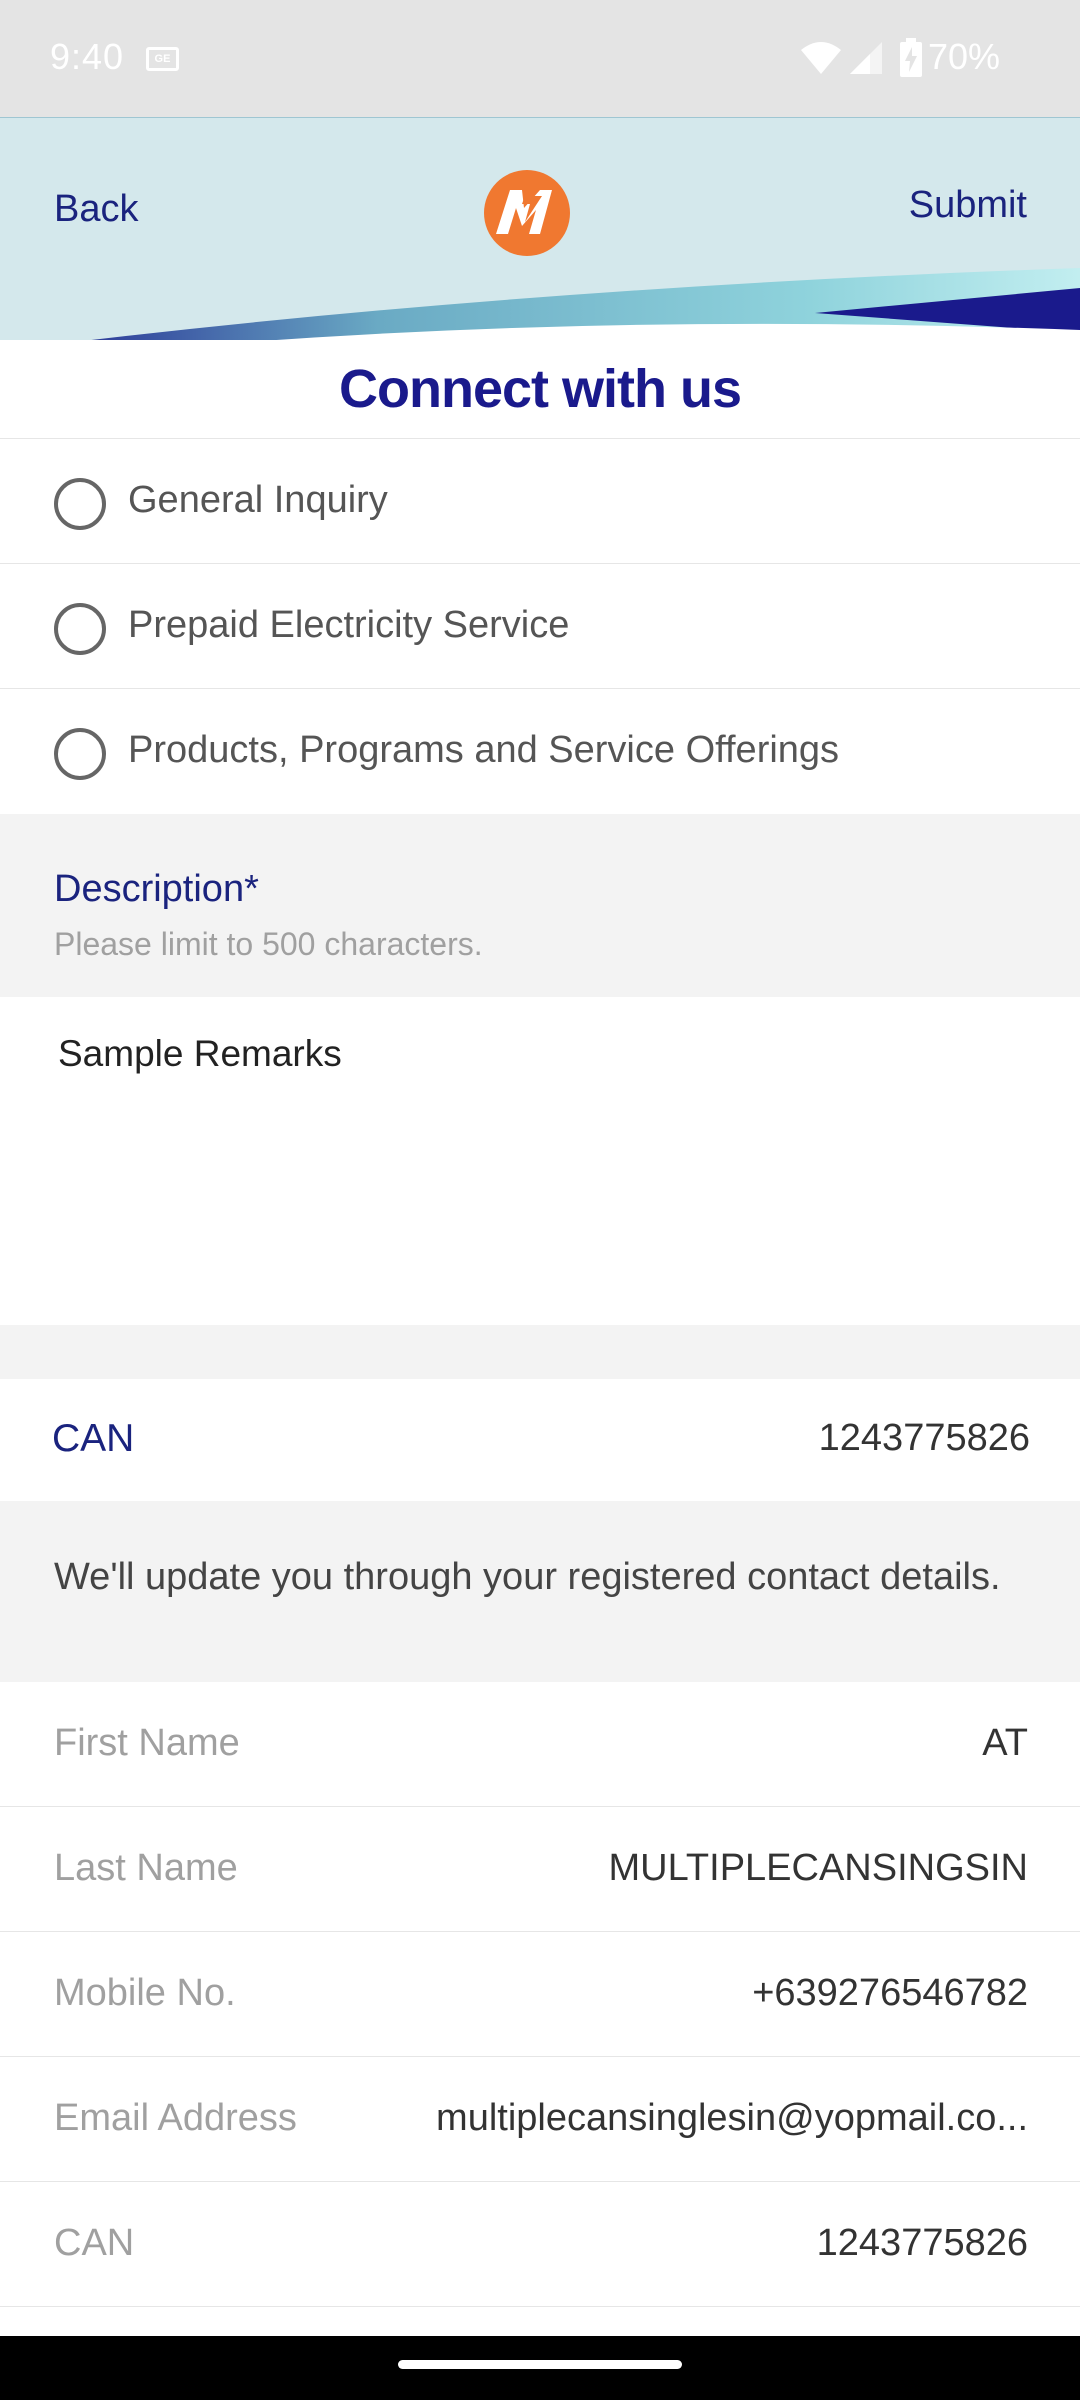  I want to click on description-textarea: Sample Remarks, so click(540, 1161).